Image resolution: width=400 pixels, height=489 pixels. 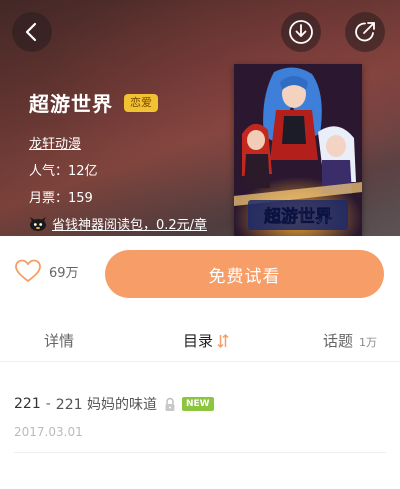 I want to click on tab-topic-label: 话题, so click(x=338, y=341).